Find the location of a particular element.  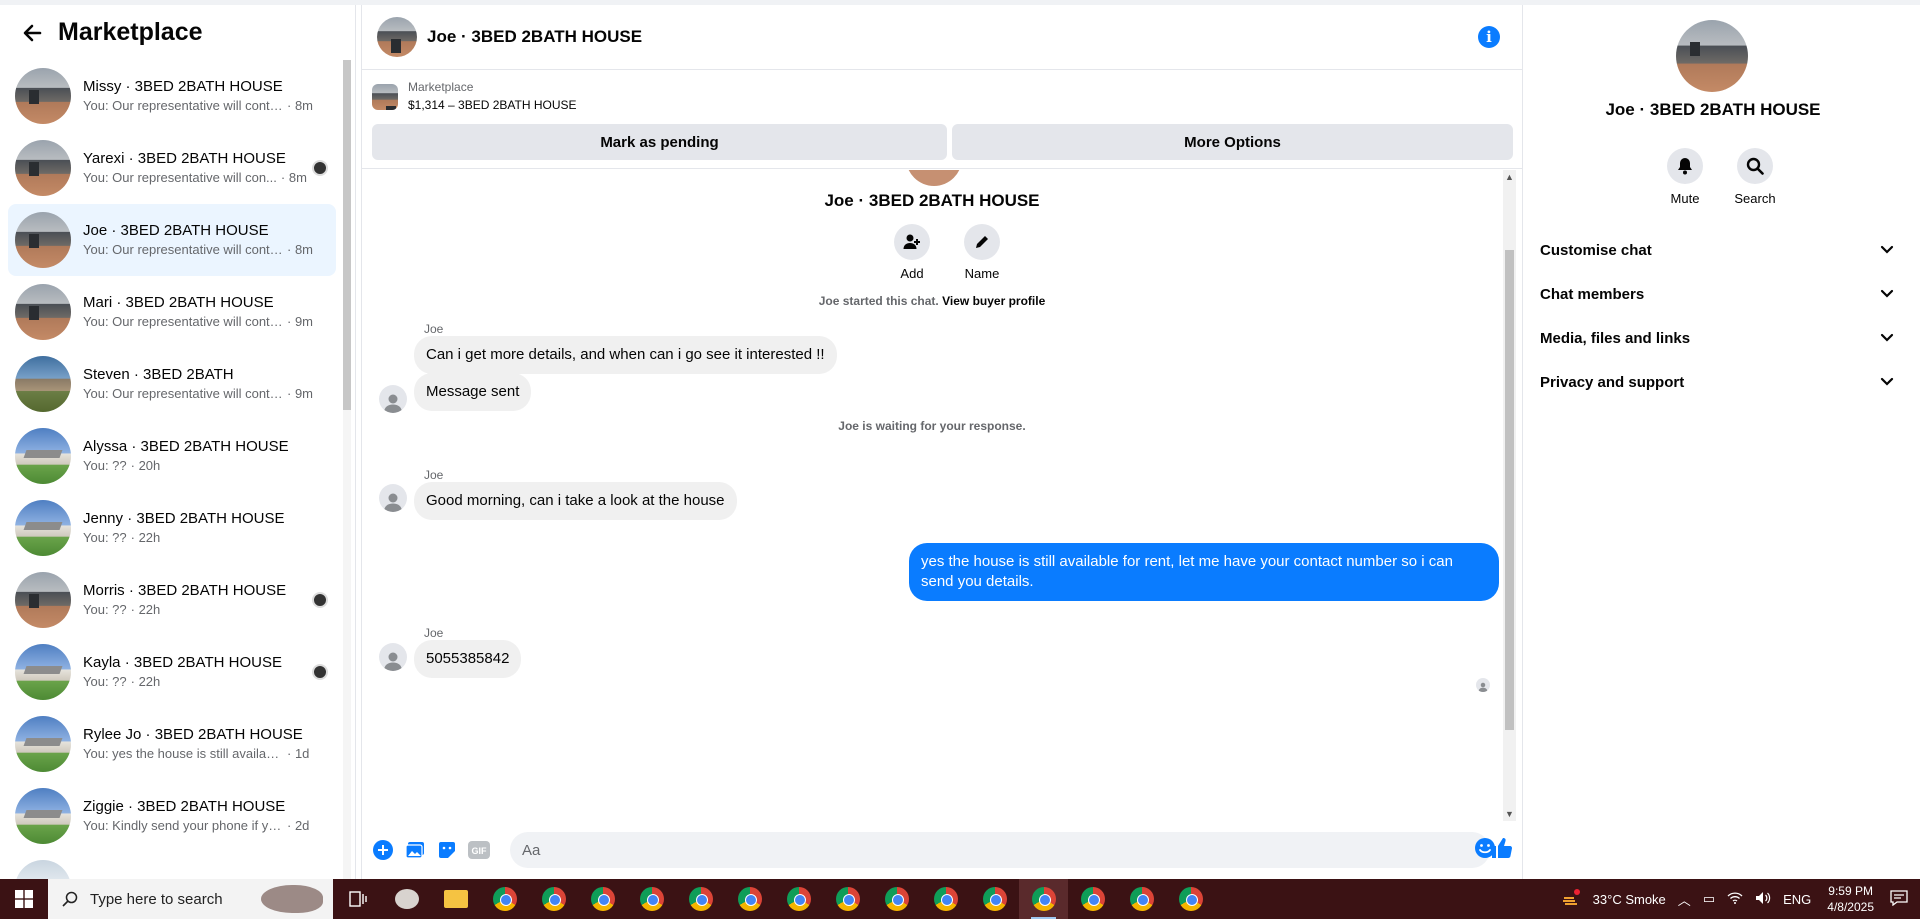

thread-contact-name: Joe · 3BED 2BATH HOUSE is located at coordinates (932, 200).